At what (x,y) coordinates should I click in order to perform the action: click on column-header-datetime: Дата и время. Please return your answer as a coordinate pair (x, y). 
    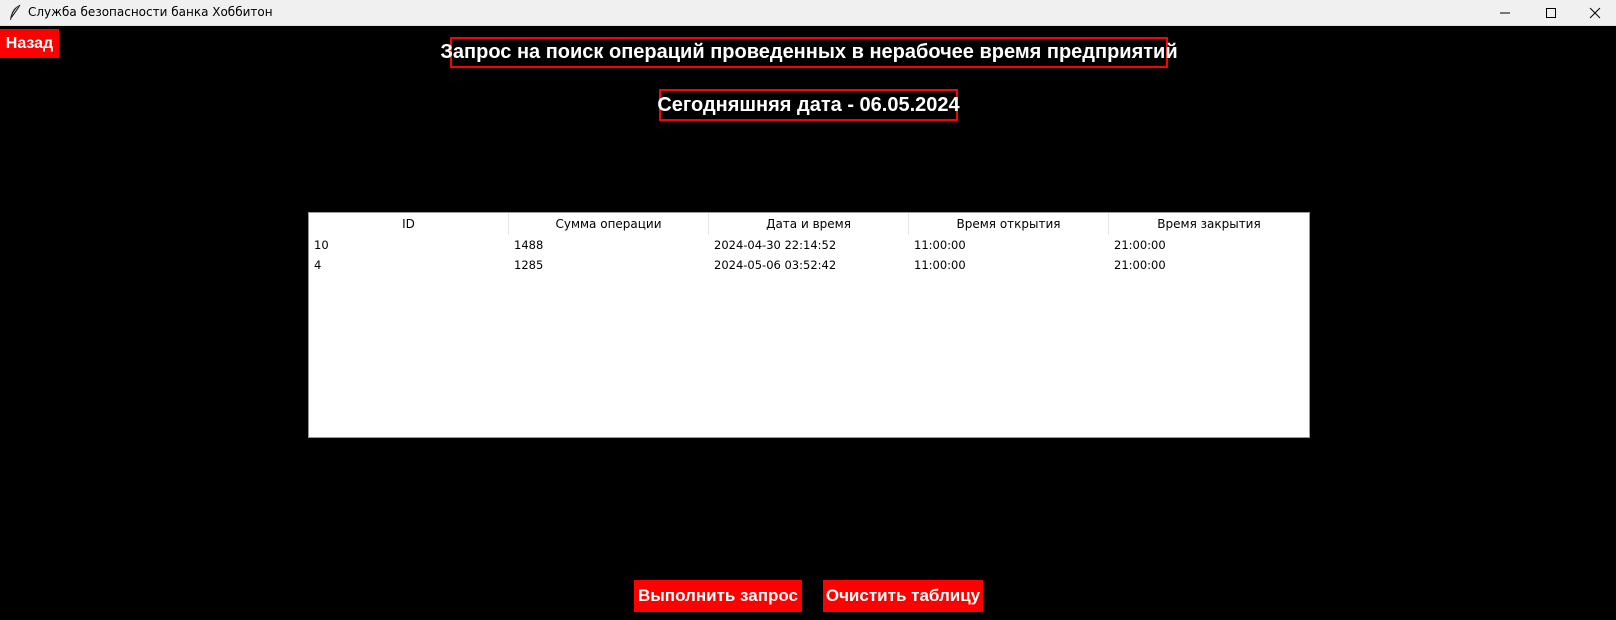
    Looking at the image, I should click on (809, 224).